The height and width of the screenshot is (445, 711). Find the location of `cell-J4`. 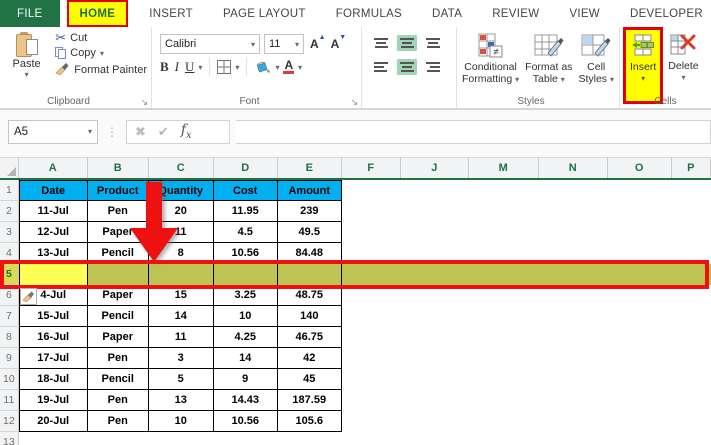

cell-J4 is located at coordinates (435, 253).